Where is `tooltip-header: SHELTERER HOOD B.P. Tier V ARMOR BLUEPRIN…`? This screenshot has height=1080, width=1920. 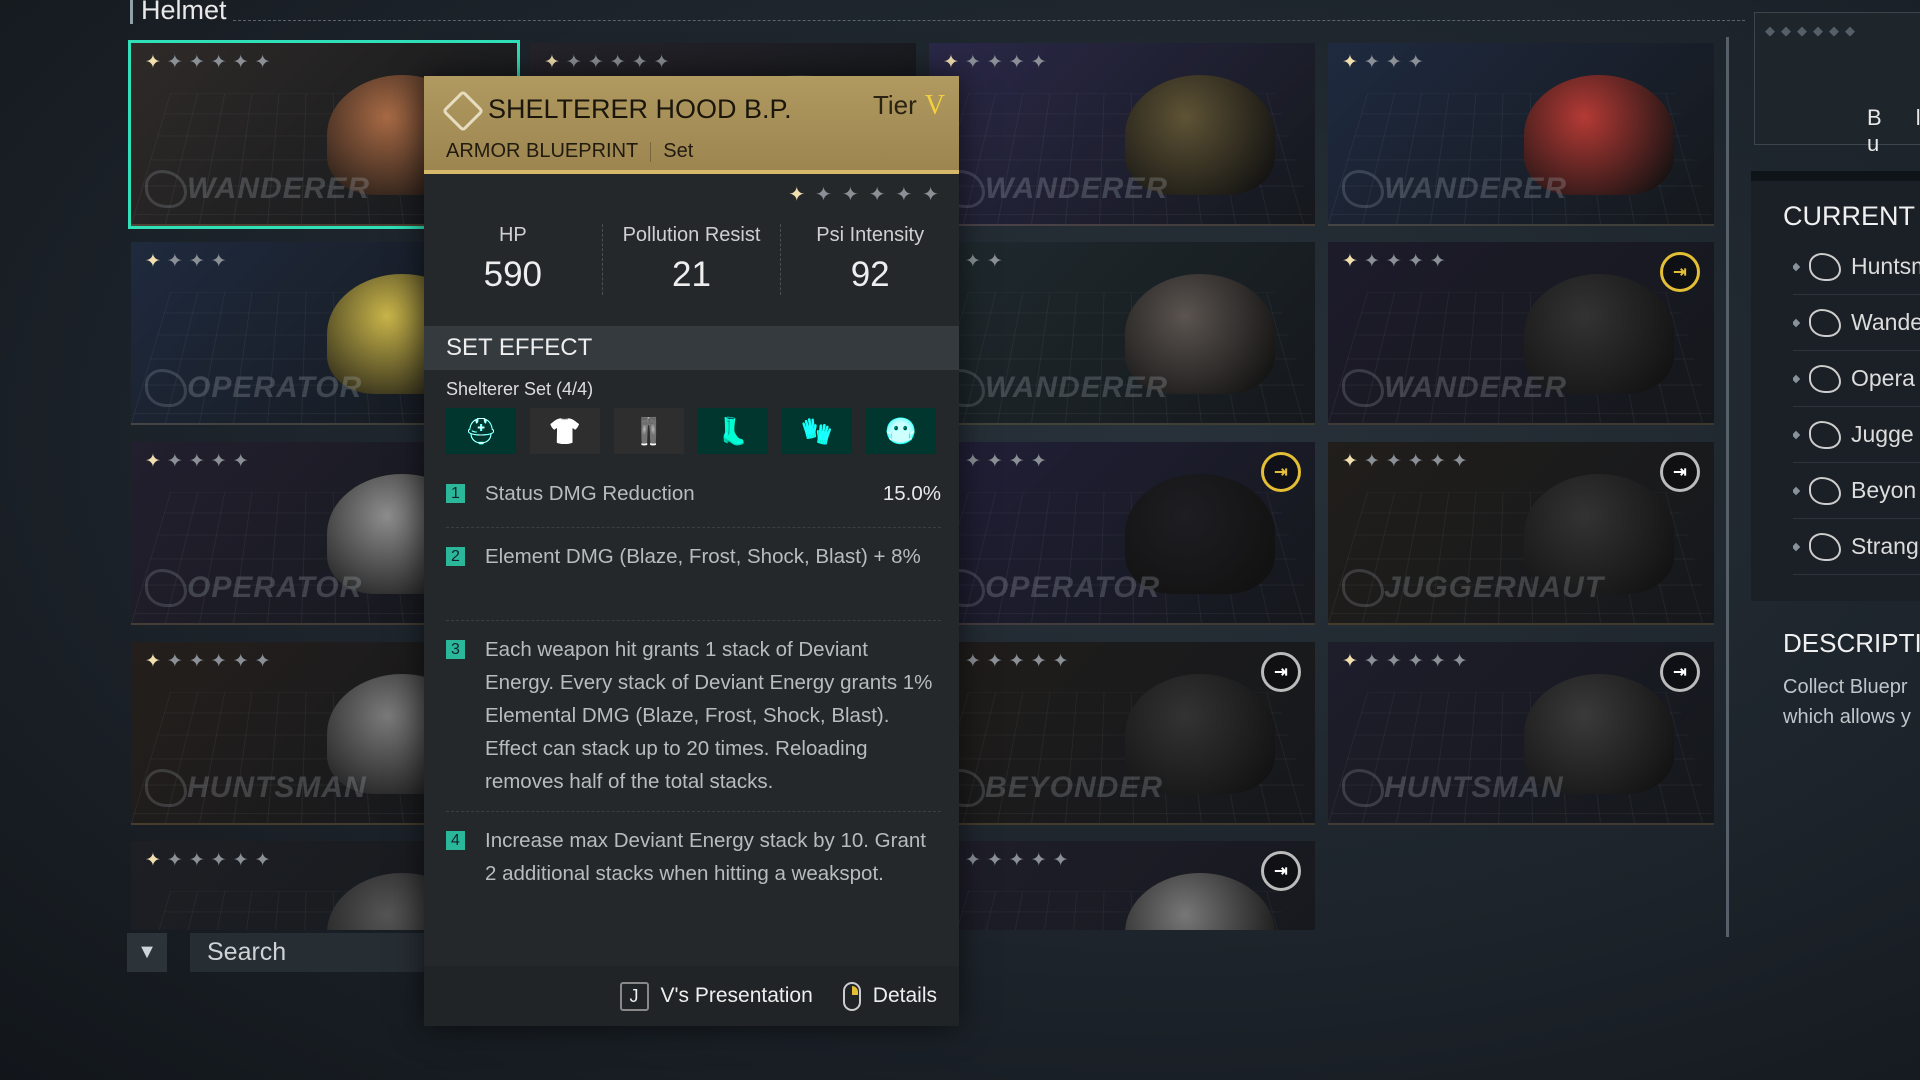
tooltip-header: SHELTERER HOOD B.P. Tier V ARMOR BLUEPRIN… is located at coordinates (691, 125).